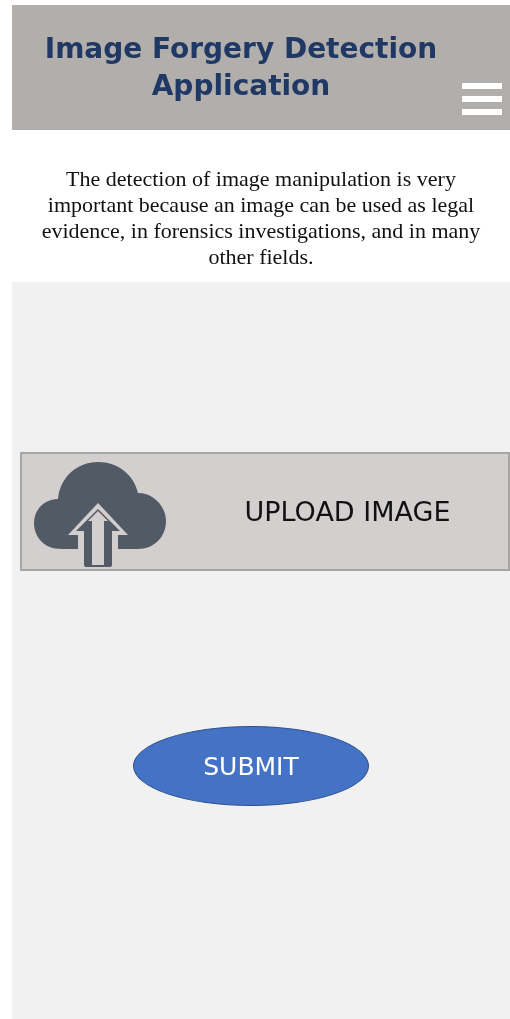  I want to click on description-text: The detection of image manipulation is very important because an image can be used as legal evidence, in forensics investigations, and in many other fields., so click(261, 218).